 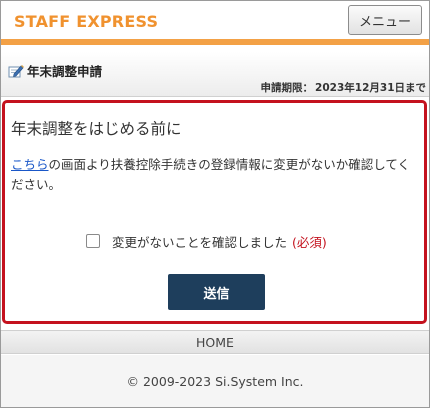 I want to click on menu-button: メニュー, so click(x=385, y=20).